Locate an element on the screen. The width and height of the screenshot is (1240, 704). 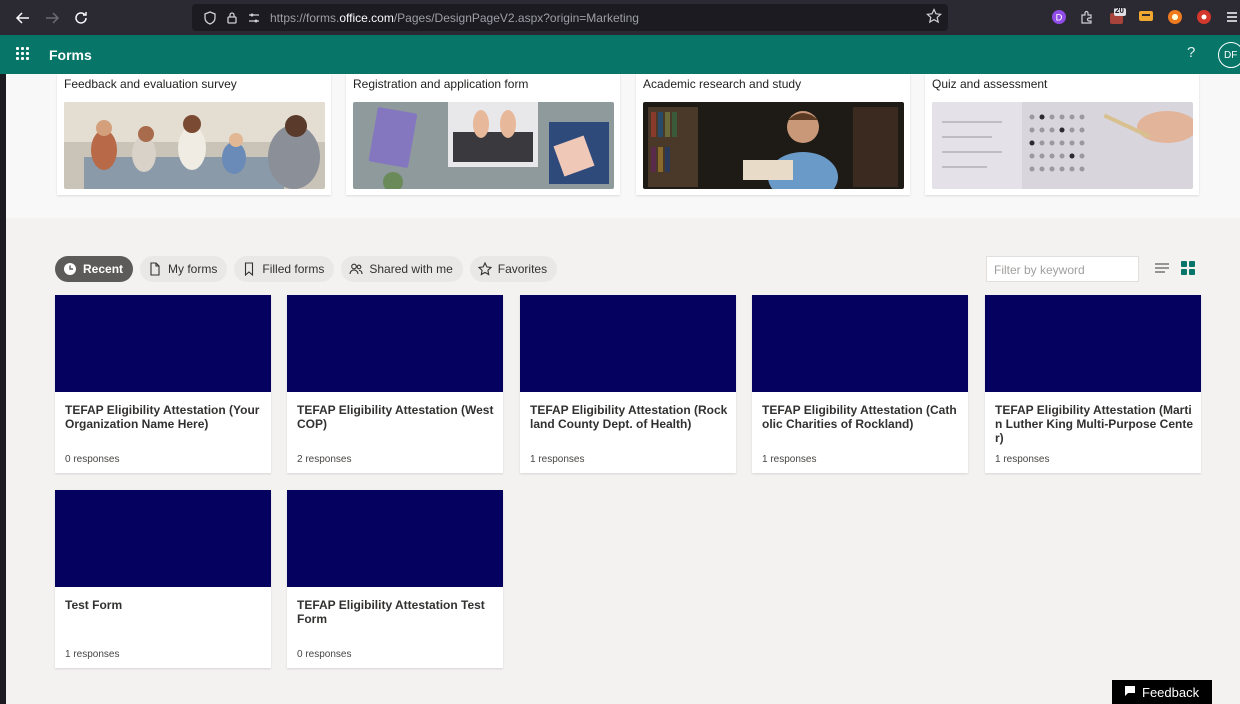
permissions-icon is located at coordinates (254, 18).